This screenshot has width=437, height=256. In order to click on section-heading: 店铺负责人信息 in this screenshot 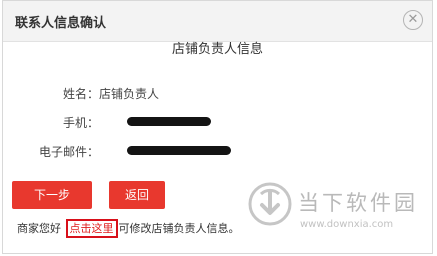, I will do `click(217, 49)`.